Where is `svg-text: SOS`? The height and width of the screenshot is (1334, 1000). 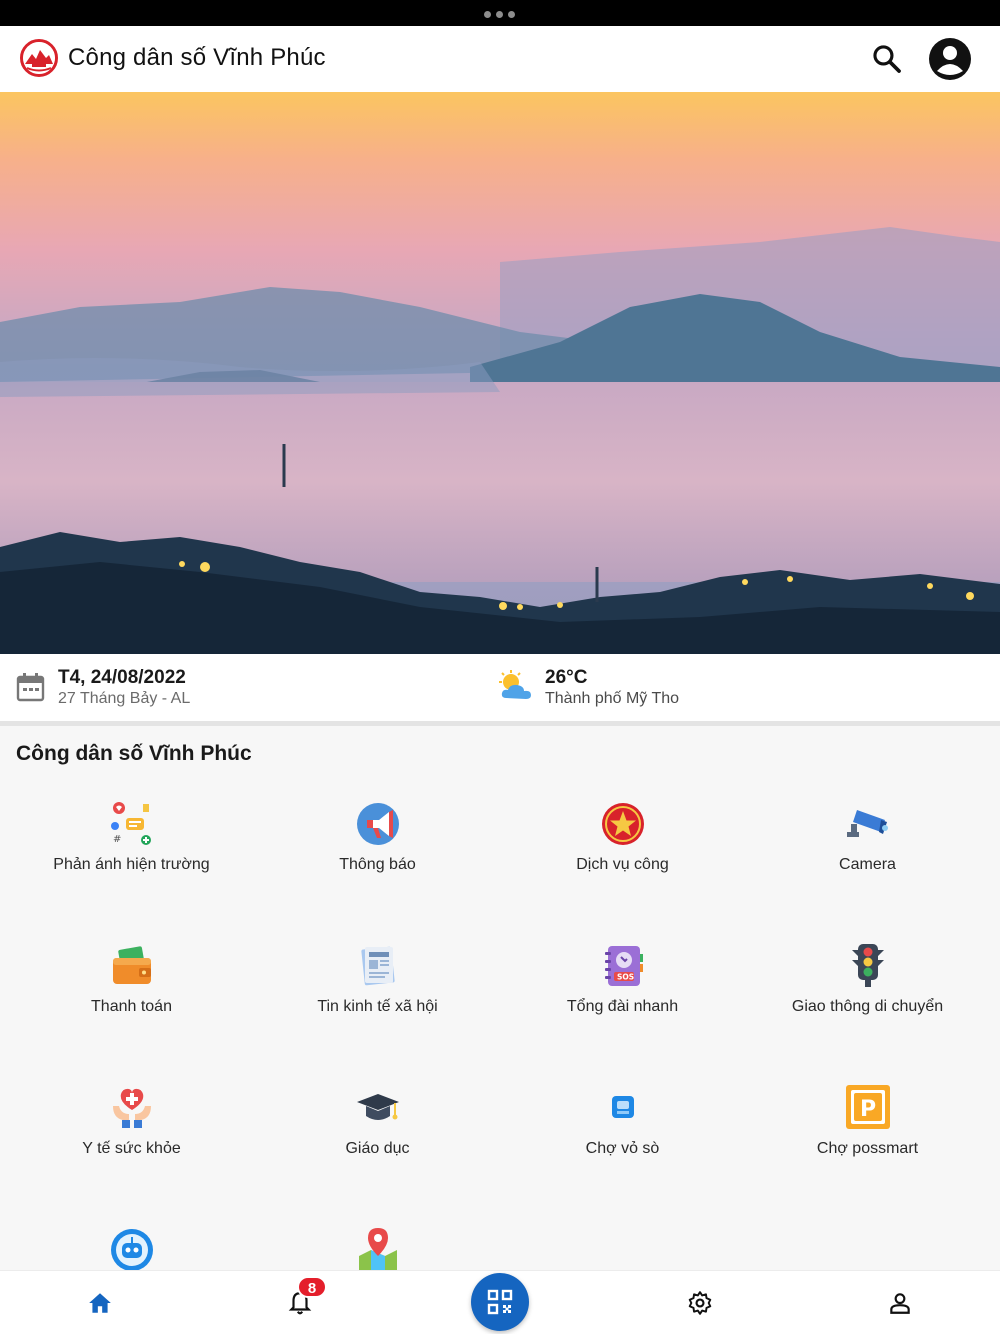 svg-text: SOS is located at coordinates (625, 977).